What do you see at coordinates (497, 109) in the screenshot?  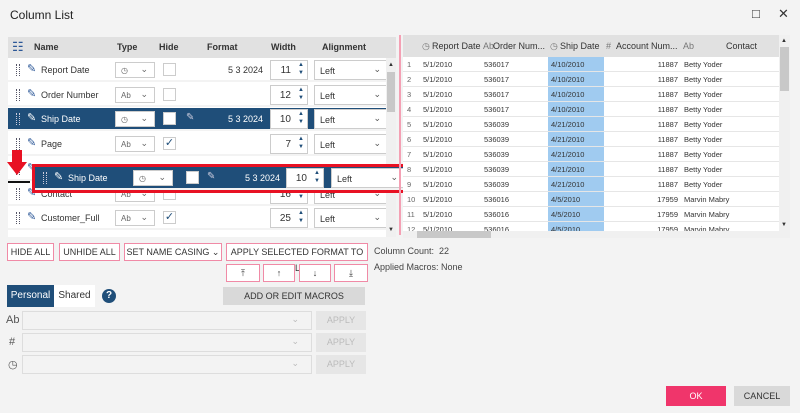 I see `preview-cell: 536017` at bounding box center [497, 109].